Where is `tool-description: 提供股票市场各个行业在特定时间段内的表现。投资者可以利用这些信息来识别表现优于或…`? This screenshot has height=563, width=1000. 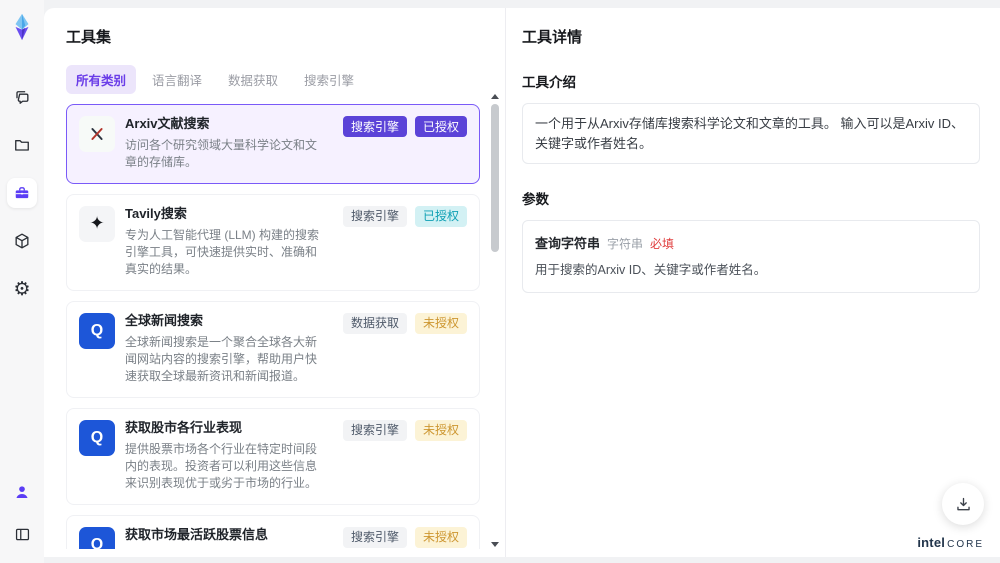 tool-description: 提供股票市场各个行业在特定时间段内的表现。投资者可以利用这些信息来识别表现优于或… is located at coordinates (221, 466).